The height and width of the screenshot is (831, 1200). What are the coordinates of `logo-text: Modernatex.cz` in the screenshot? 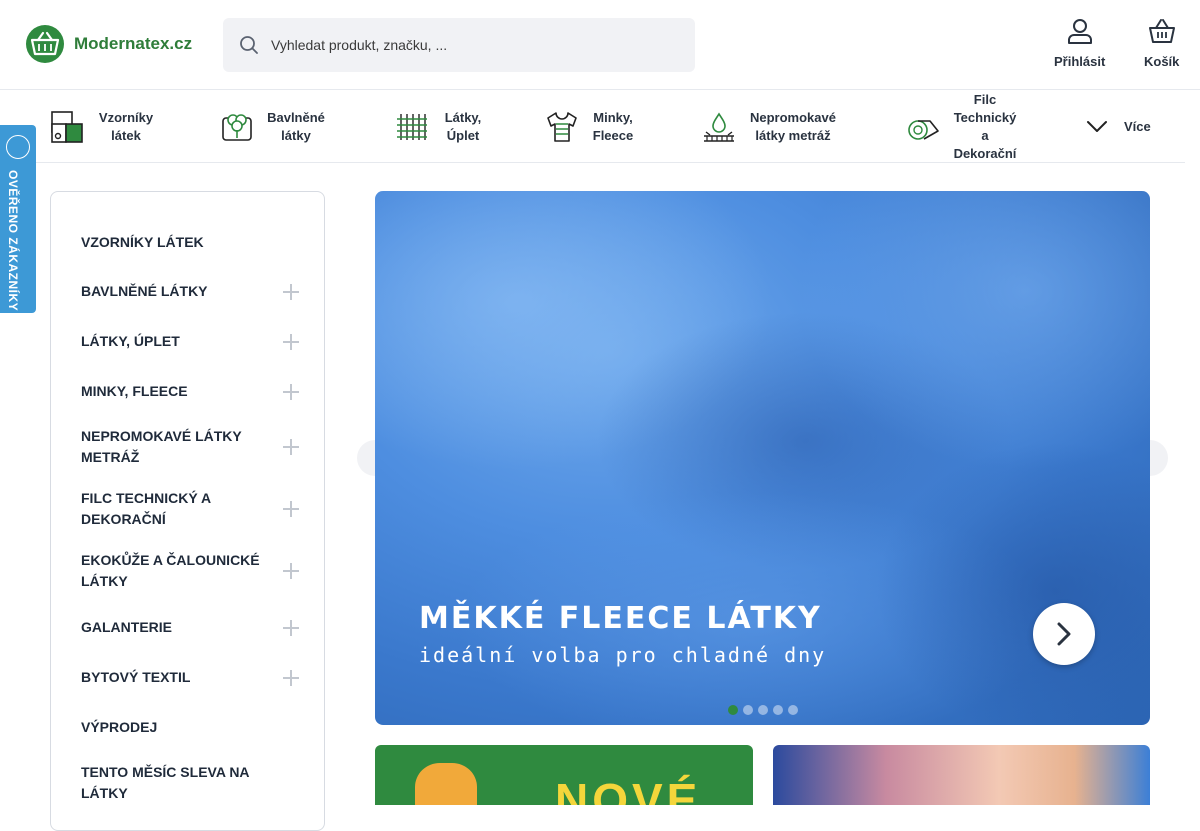 It's located at (133, 43).